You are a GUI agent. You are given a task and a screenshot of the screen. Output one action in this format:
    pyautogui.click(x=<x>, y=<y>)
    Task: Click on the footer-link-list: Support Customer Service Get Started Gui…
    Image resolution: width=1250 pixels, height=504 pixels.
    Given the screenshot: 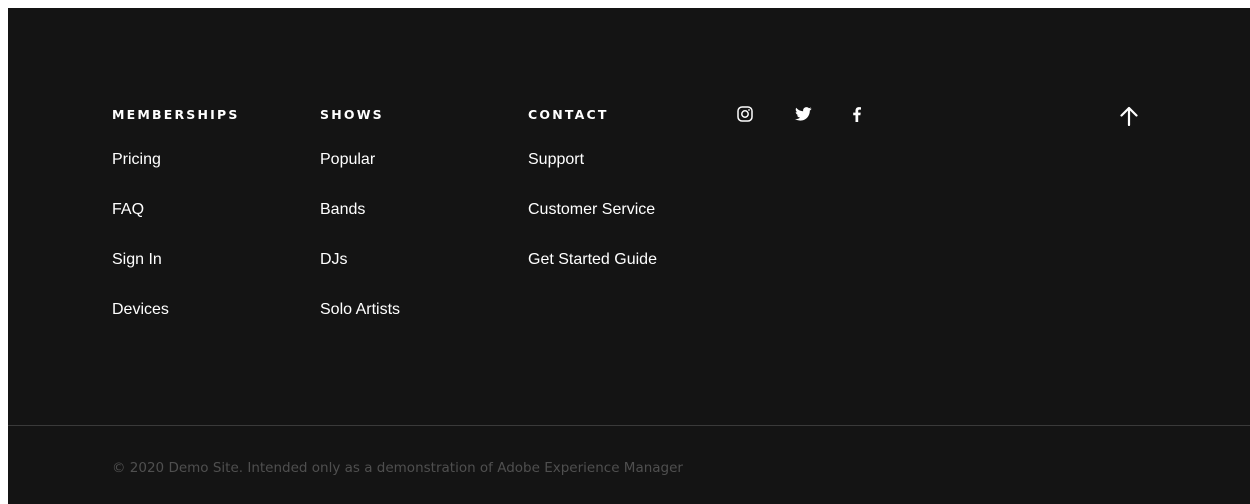 What is the action you would take?
    pyautogui.click(x=592, y=225)
    